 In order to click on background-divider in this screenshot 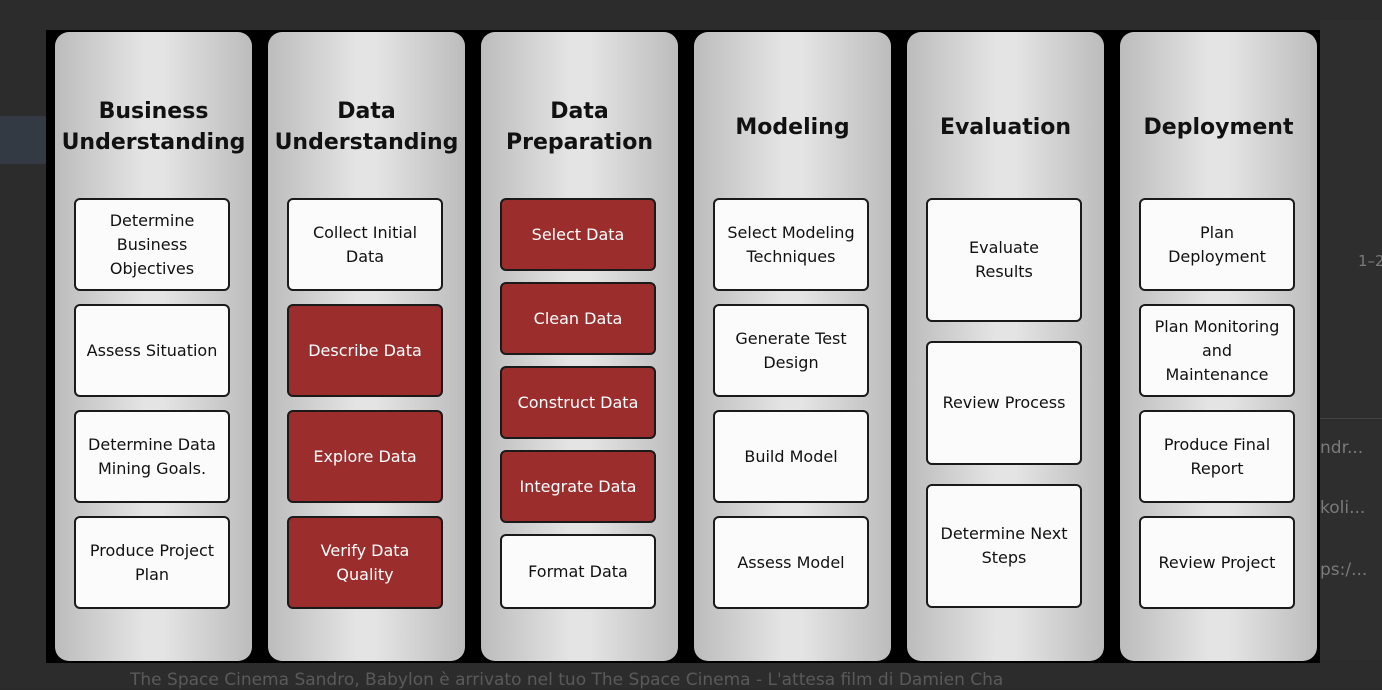, I will do `click(1351, 418)`.